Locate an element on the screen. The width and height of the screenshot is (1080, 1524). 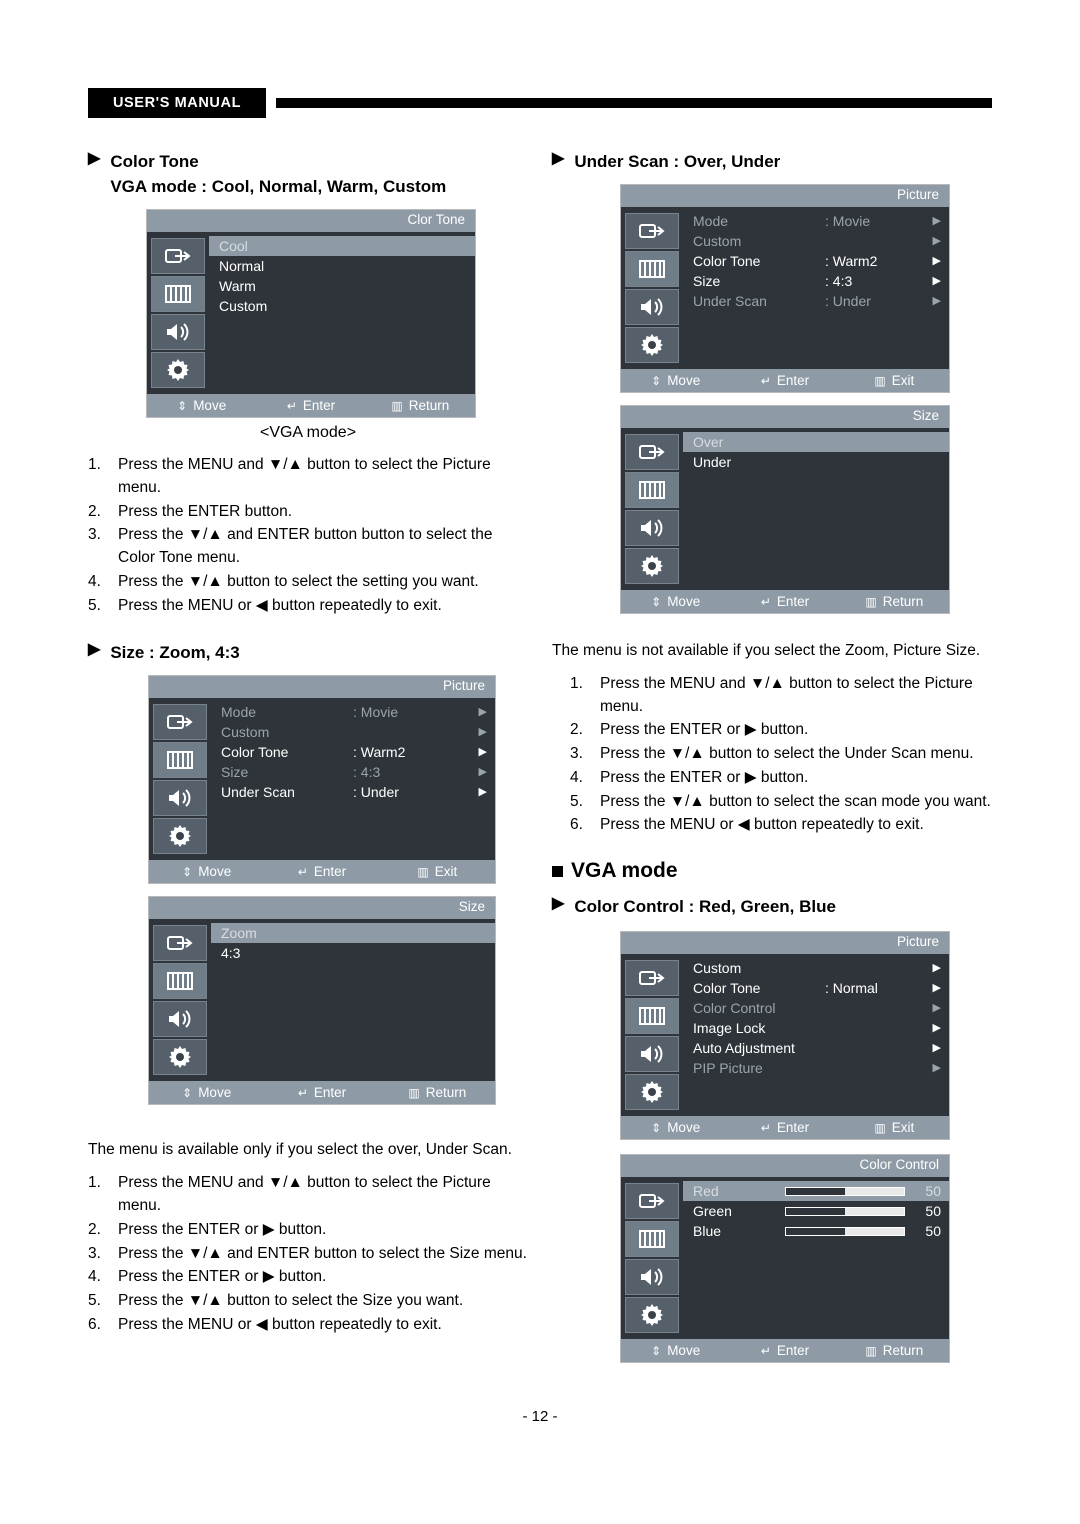
row-label: Image Lock is located at coordinates (729, 1028).